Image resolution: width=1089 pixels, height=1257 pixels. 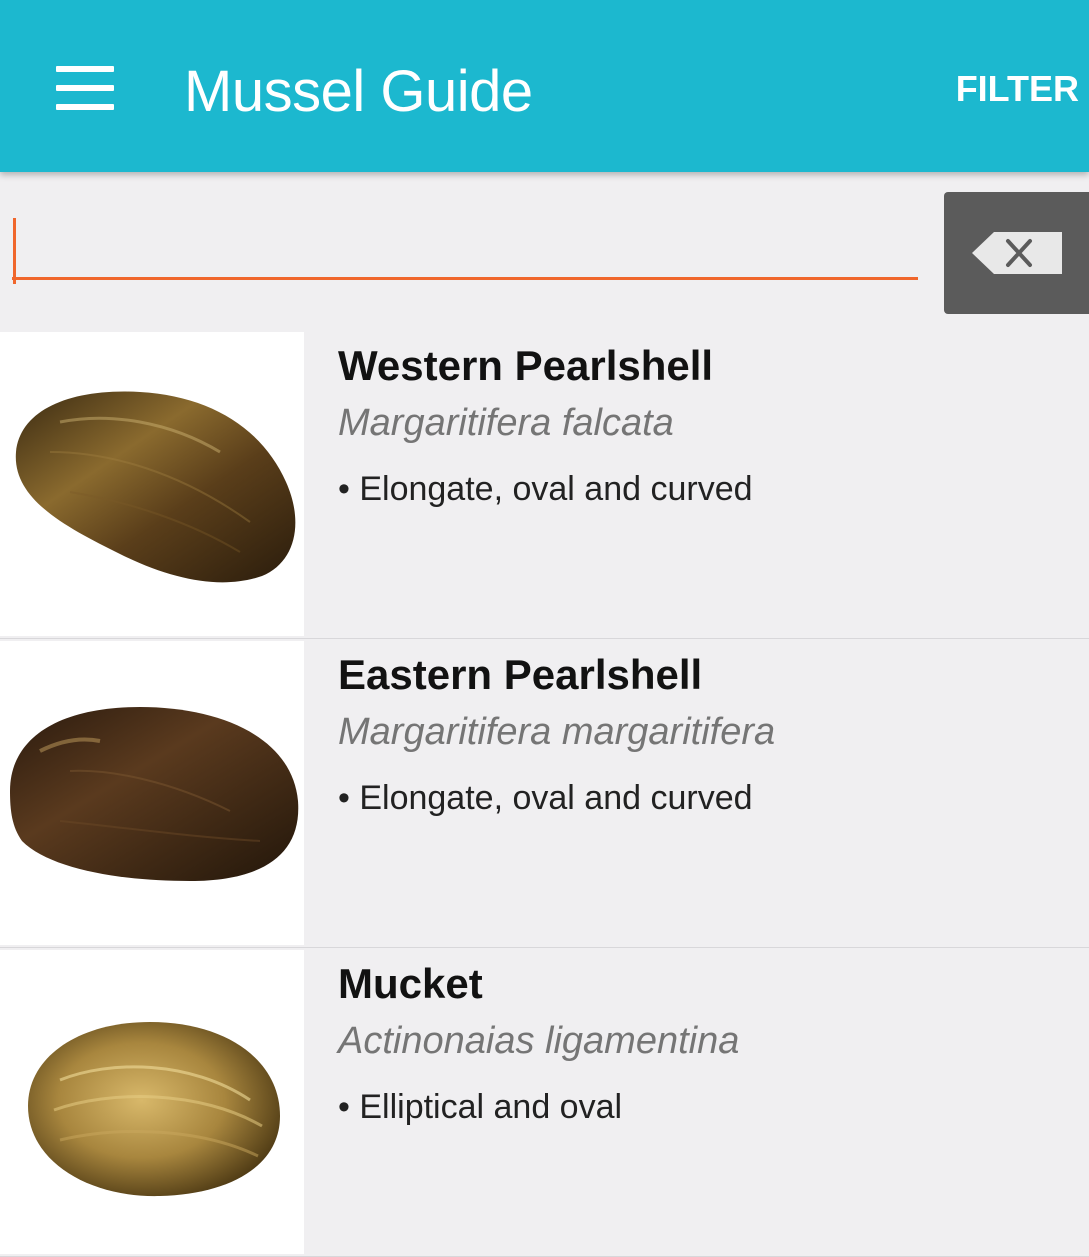 I want to click on hamburger-menu-icon, so click(x=86, y=89).